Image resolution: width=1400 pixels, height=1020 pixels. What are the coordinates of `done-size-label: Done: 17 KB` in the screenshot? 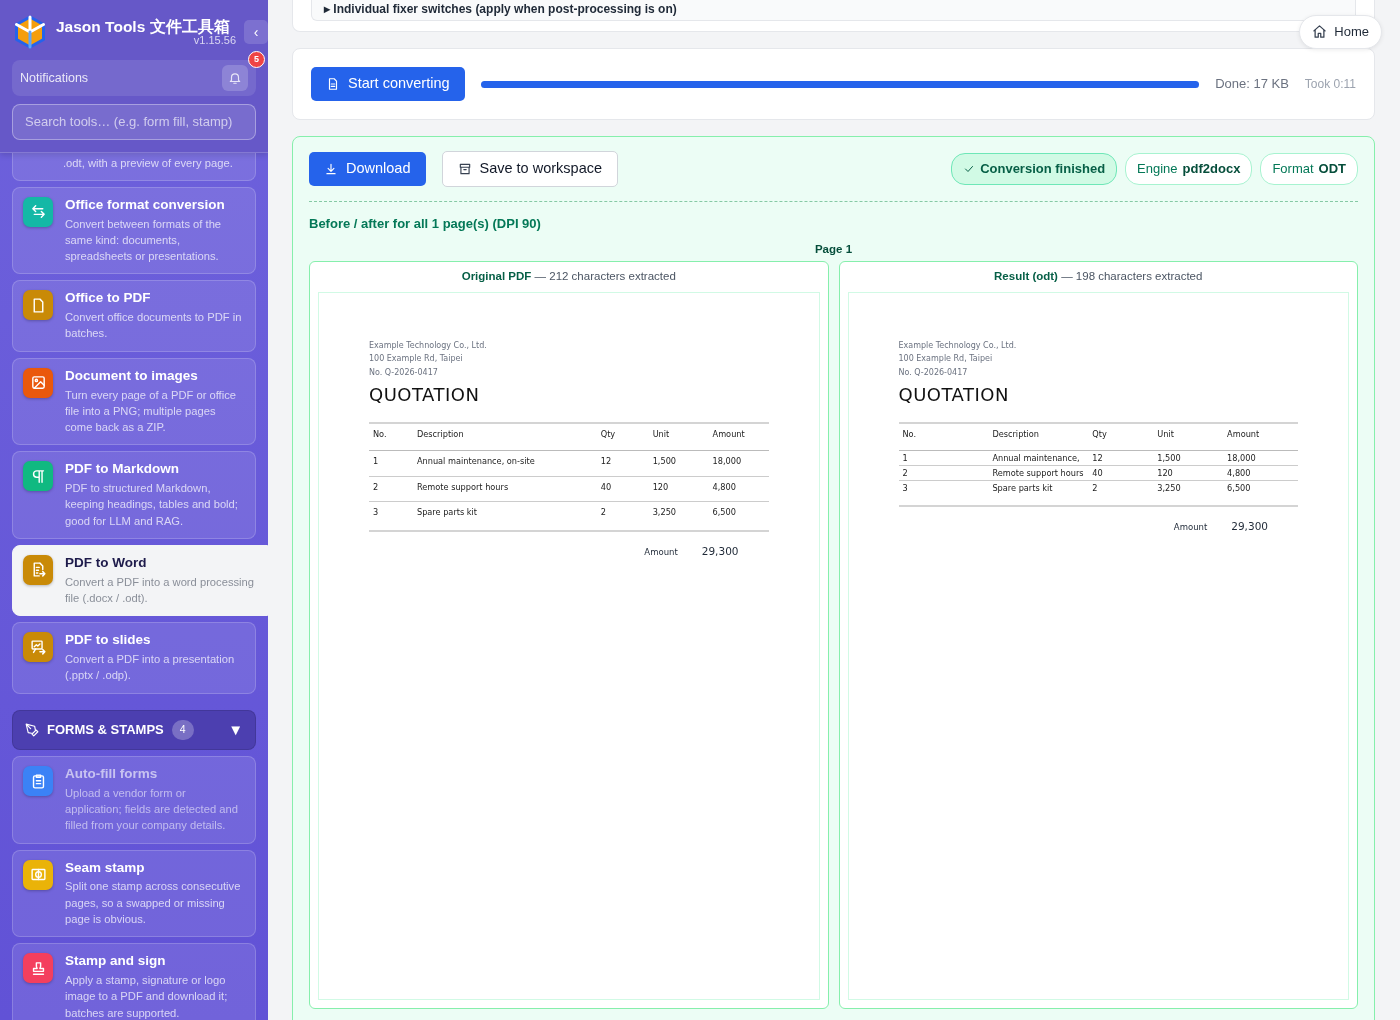 It's located at (1252, 84).